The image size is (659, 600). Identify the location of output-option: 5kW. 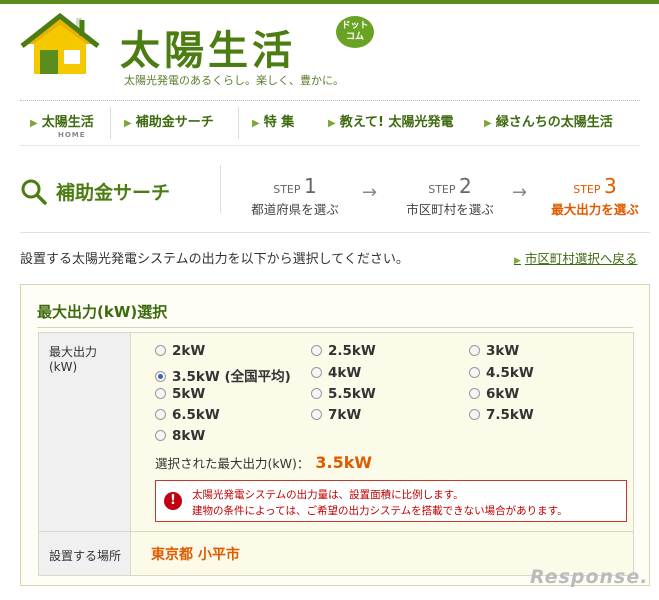
(180, 394).